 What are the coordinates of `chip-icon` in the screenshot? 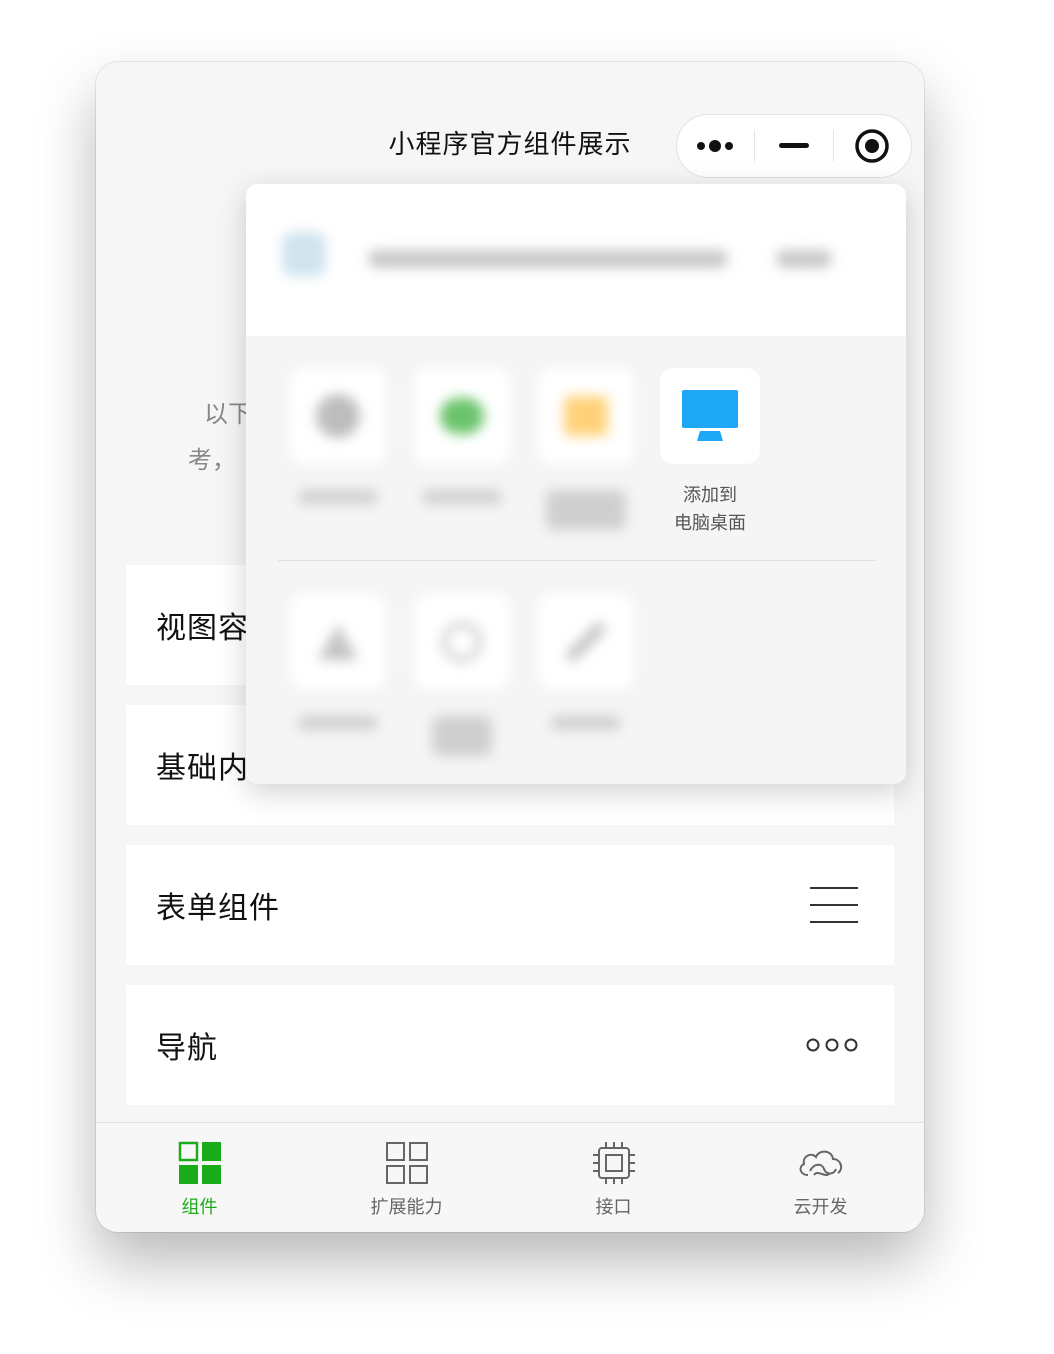 It's located at (613, 1163).